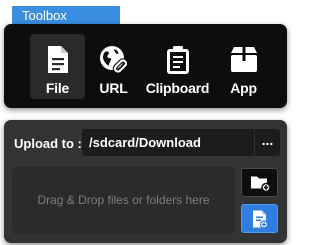 The height and width of the screenshot is (245, 320). What do you see at coordinates (244, 61) in the screenshot?
I see `app-box-icon` at bounding box center [244, 61].